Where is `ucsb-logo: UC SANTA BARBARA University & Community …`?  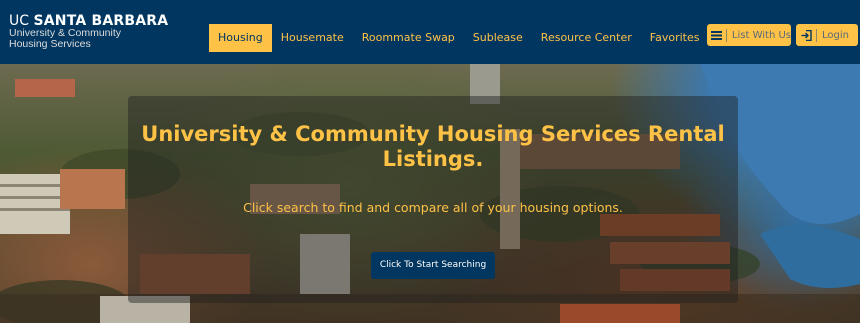 ucsb-logo: UC SANTA BARBARA University & Community … is located at coordinates (88, 32).